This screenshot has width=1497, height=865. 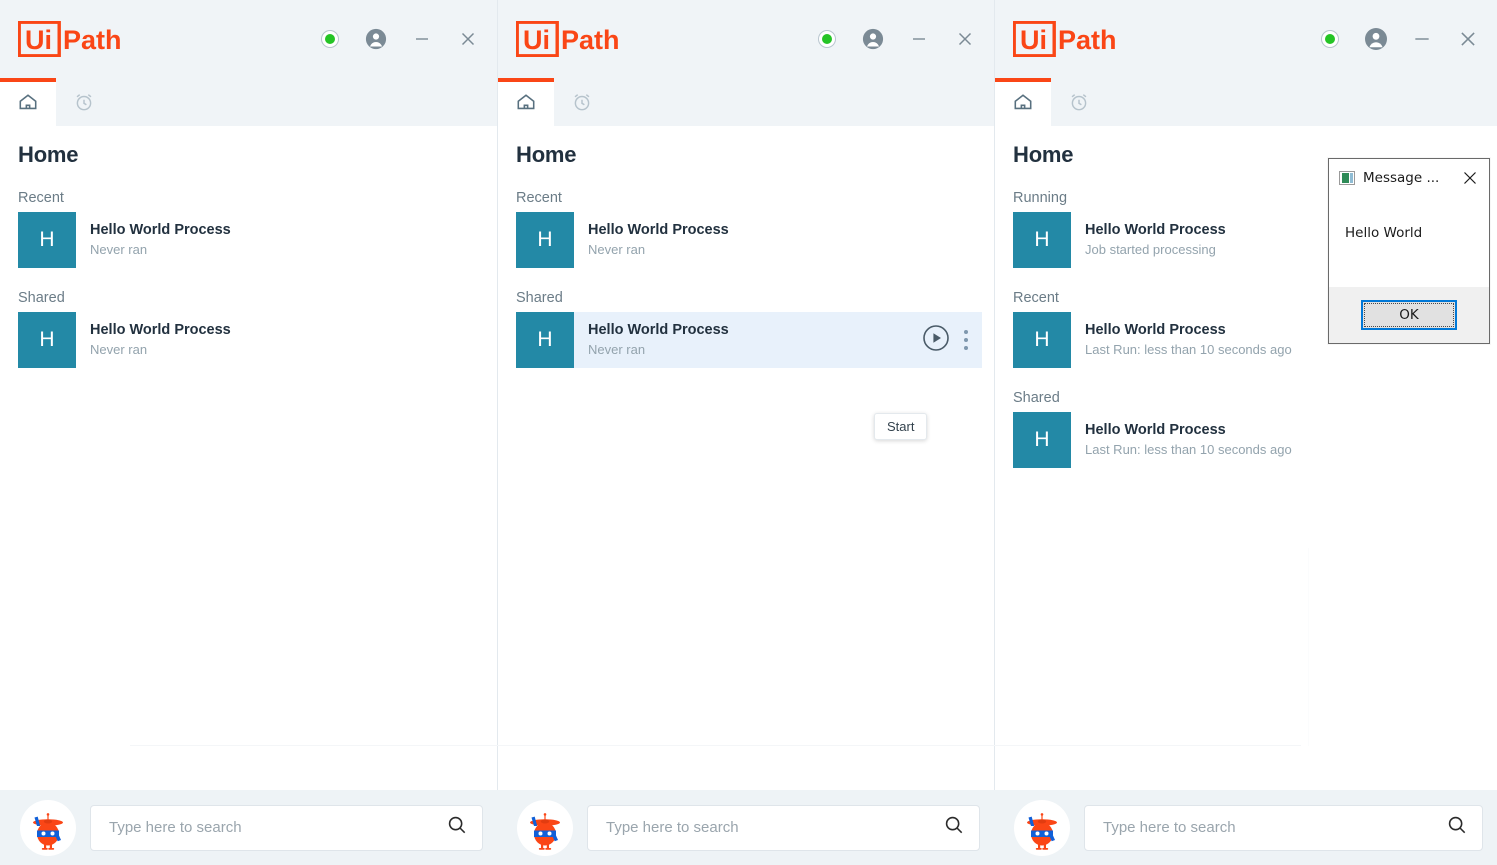 What do you see at coordinates (1470, 178) in the screenshot?
I see `dialog-close-button` at bounding box center [1470, 178].